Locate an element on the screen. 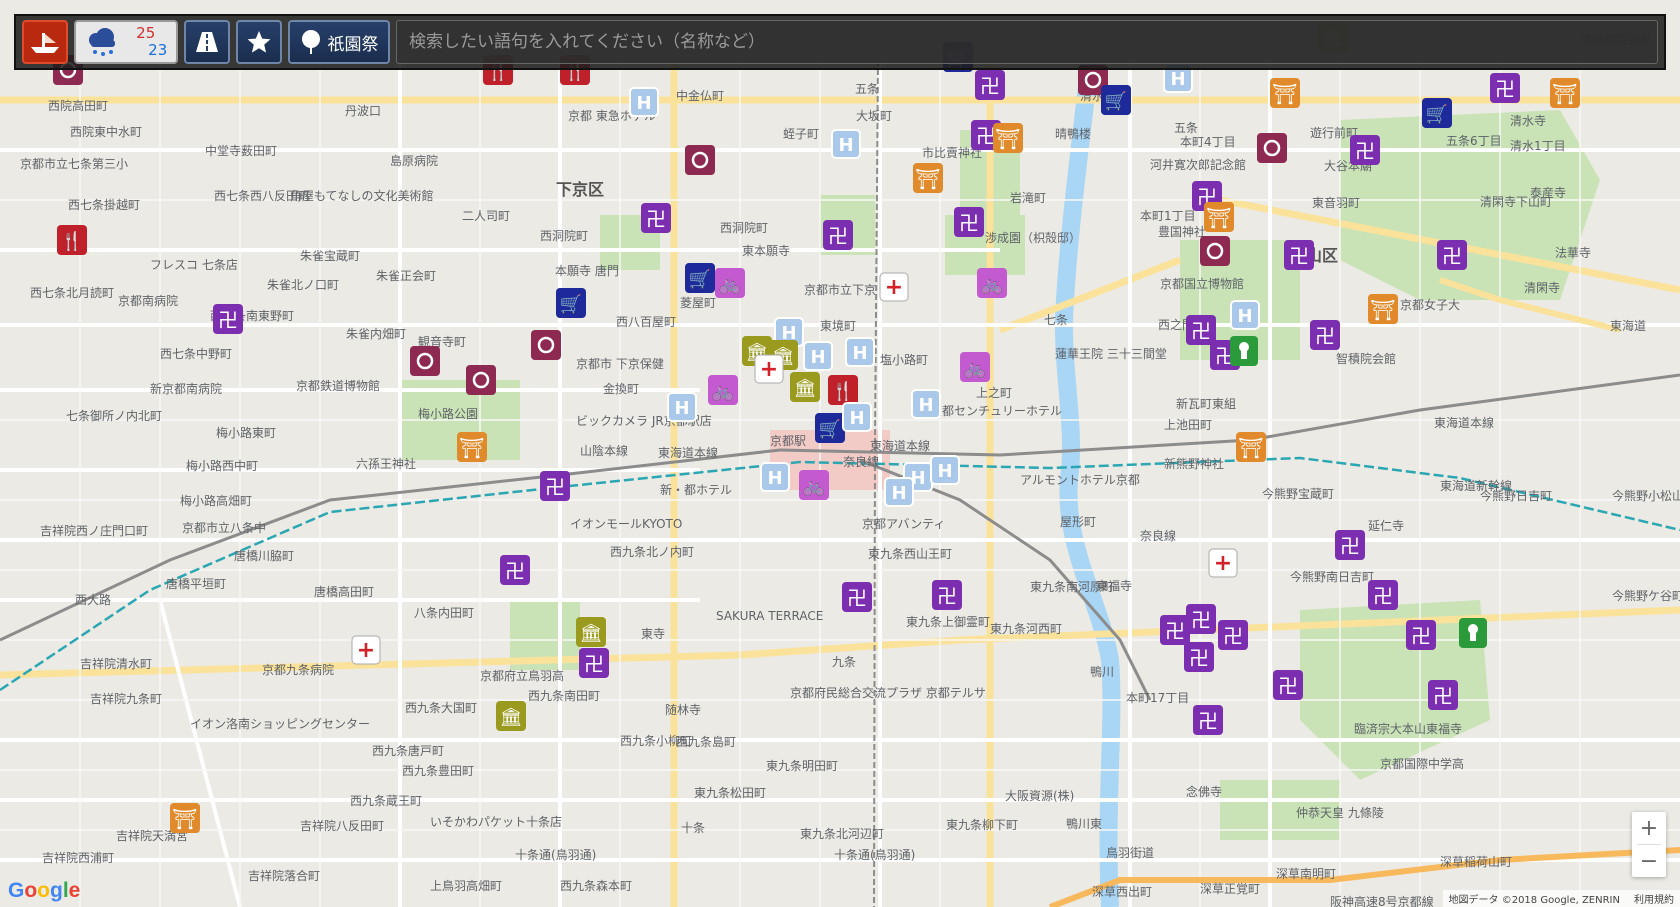  road-icon is located at coordinates (207, 42).